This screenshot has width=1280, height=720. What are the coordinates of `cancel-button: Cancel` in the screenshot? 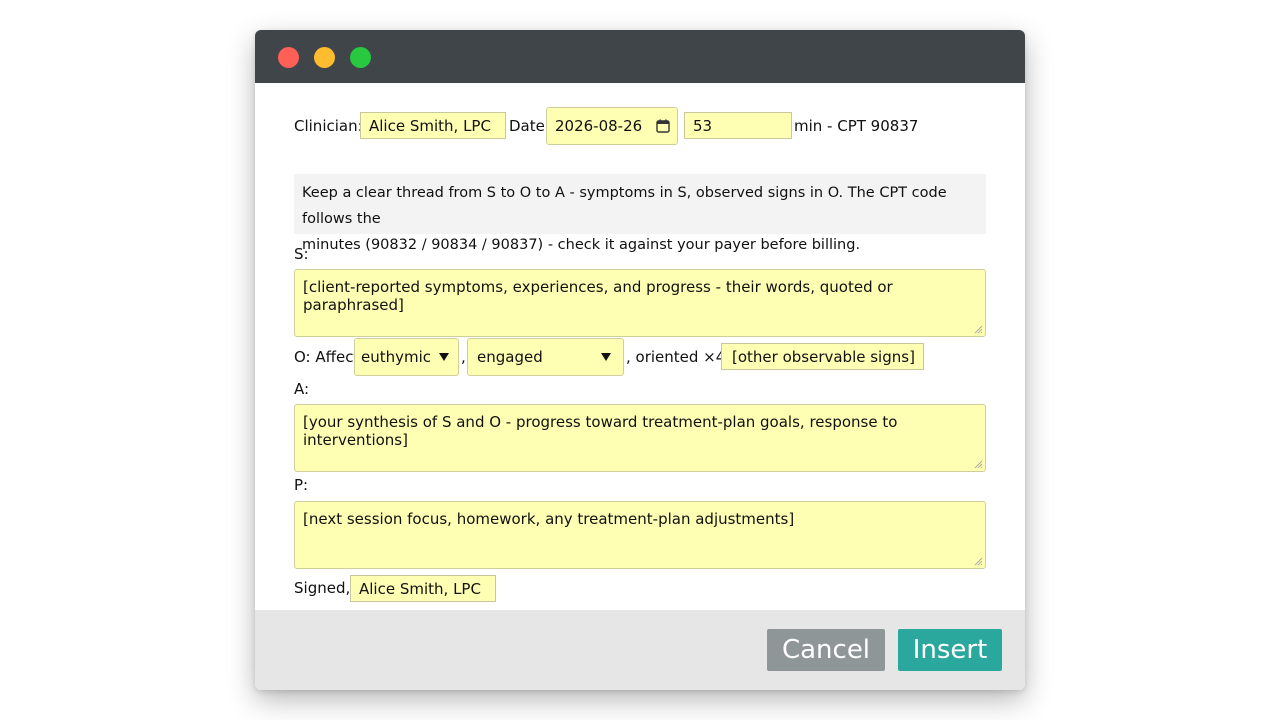 It's located at (826, 650).